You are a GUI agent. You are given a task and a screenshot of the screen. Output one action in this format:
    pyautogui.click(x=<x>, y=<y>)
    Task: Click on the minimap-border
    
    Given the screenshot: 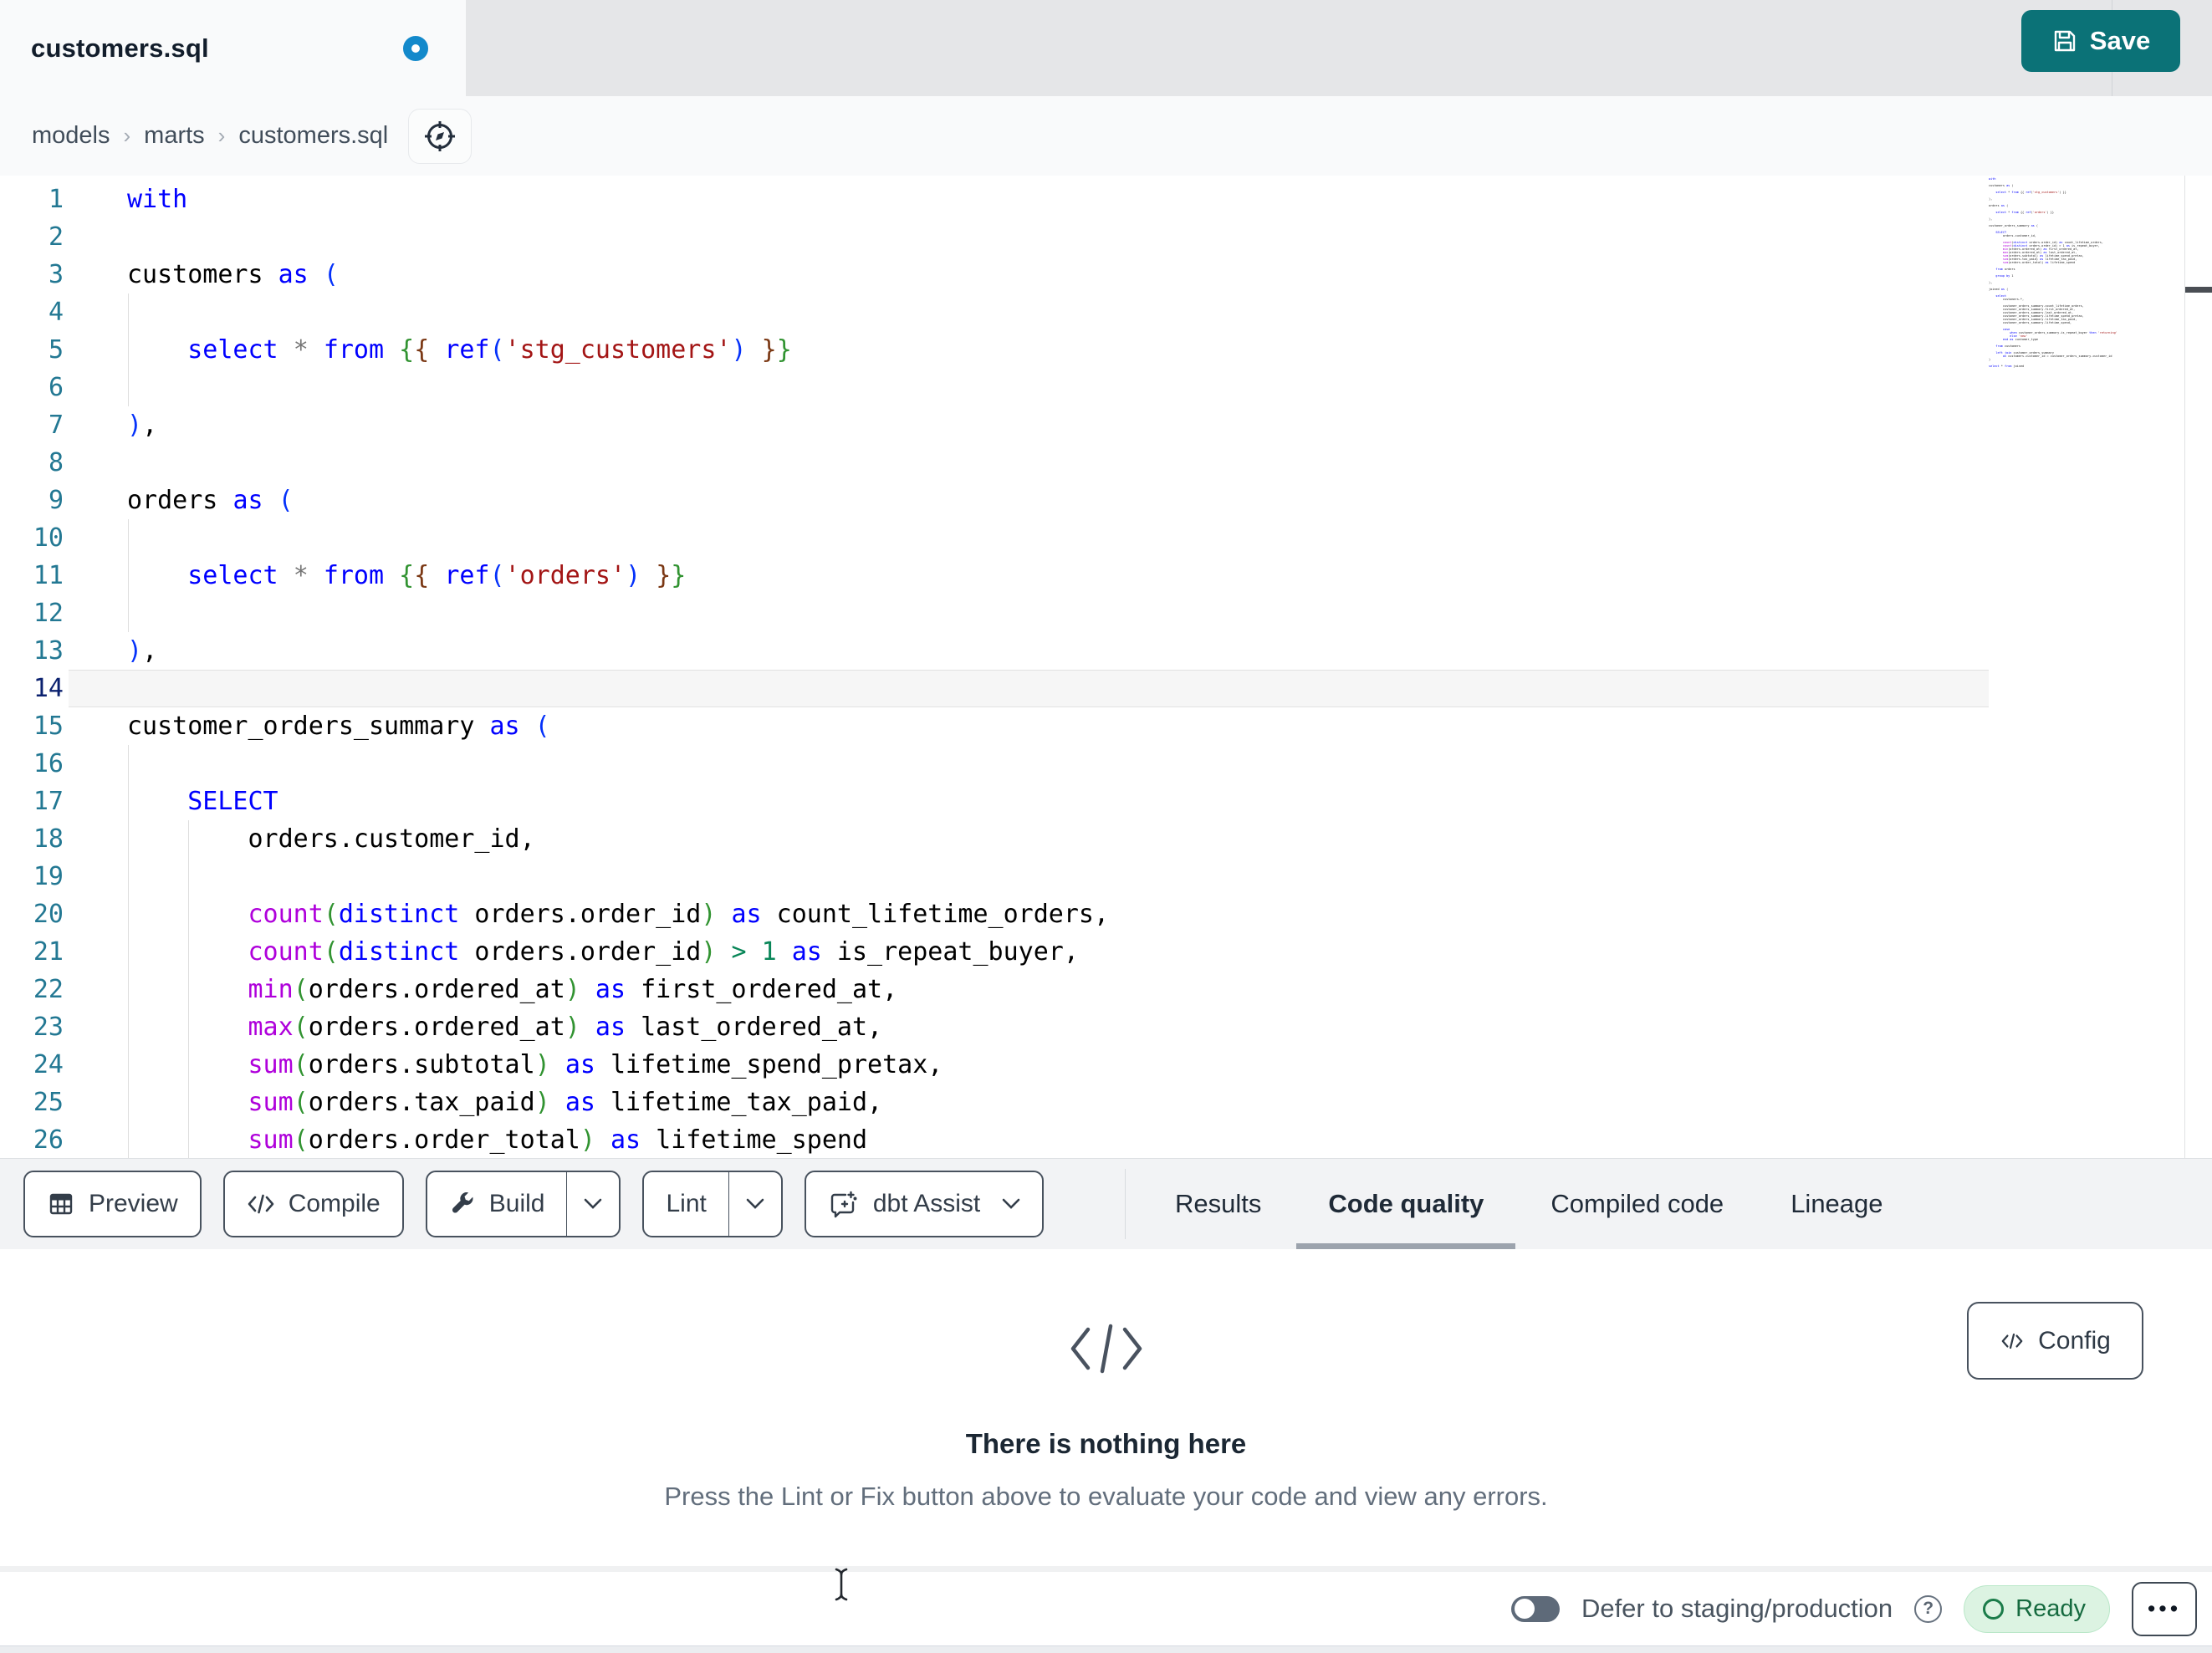 What is the action you would take?
    pyautogui.click(x=2184, y=667)
    